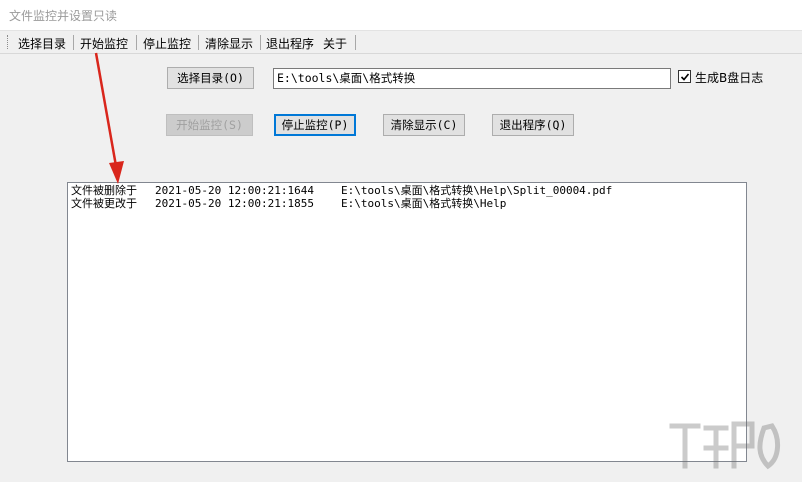  What do you see at coordinates (335, 43) in the screenshot?
I see `menu-about: 关于` at bounding box center [335, 43].